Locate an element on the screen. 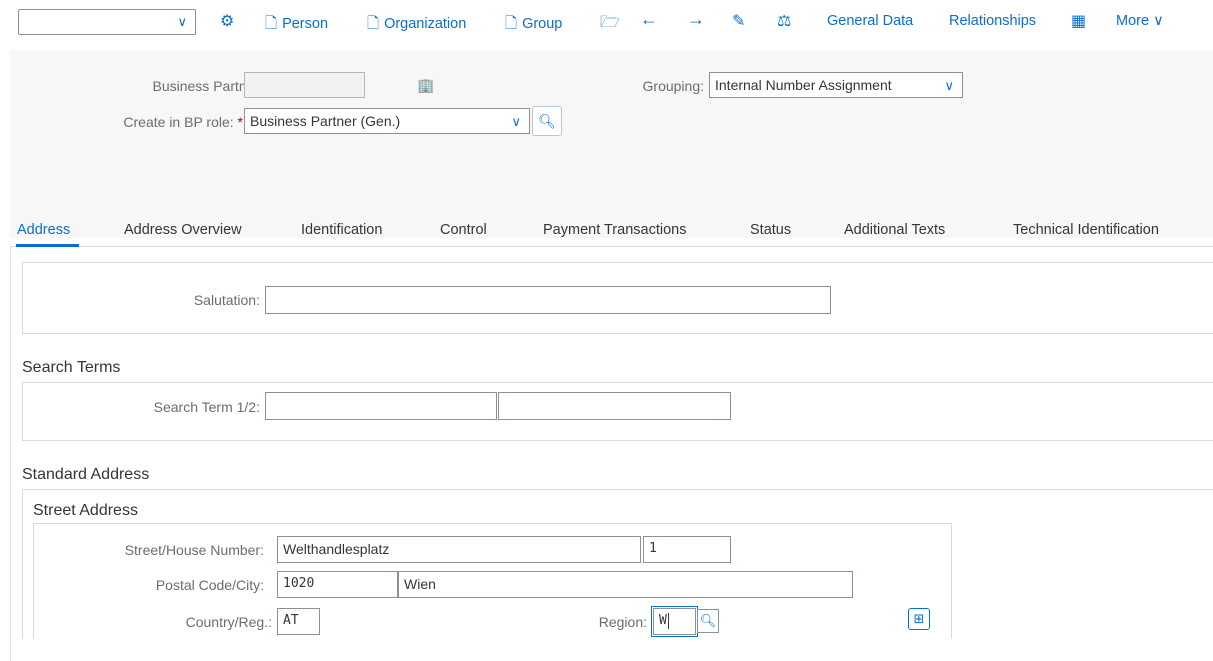 This screenshot has height=661, width=1213. bp-role-select: Business Partner (Gen.) ∨ is located at coordinates (387, 121).